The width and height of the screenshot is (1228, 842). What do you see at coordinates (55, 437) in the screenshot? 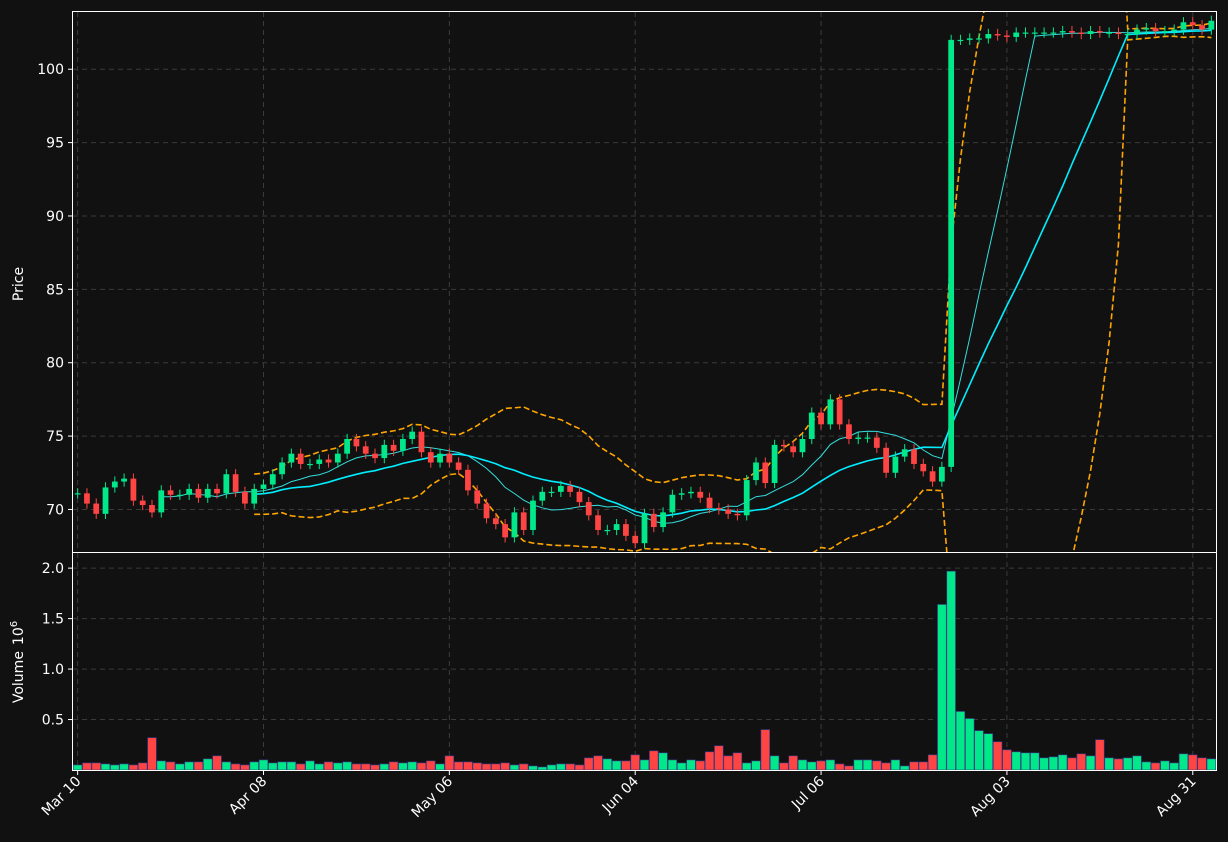
I see `price-tick-label: 75` at bounding box center [55, 437].